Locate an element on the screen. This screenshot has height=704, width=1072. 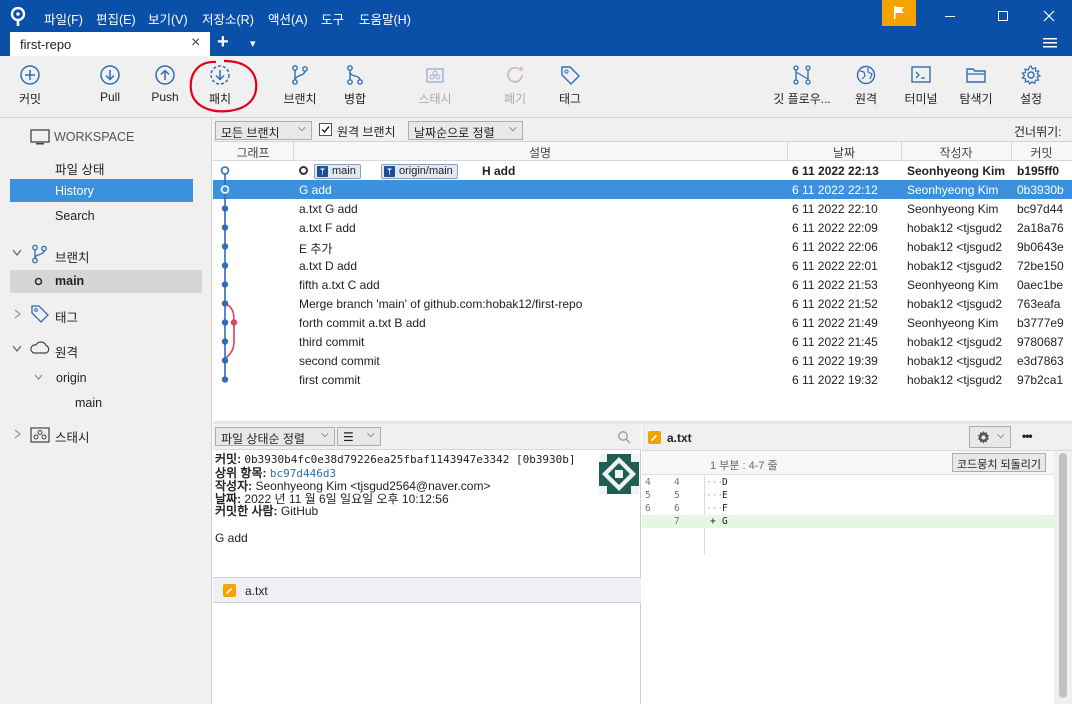
commit-hash: e3d7863 is located at coordinates (1040, 361).